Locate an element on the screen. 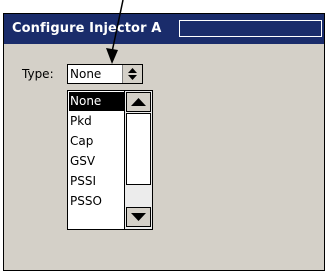 The height and width of the screenshot is (276, 329). pointer-arrow-icon is located at coordinates (115, 32).